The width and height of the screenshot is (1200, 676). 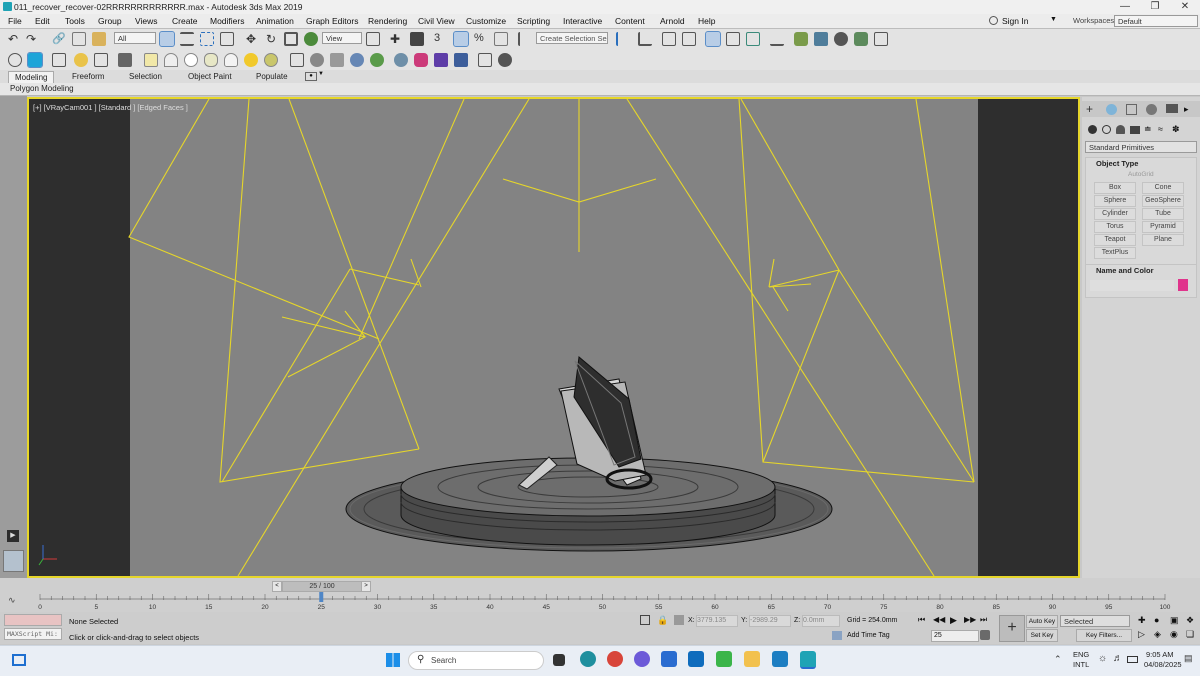 What do you see at coordinates (1115, 214) in the screenshot?
I see `cylinder-button: Cylinder` at bounding box center [1115, 214].